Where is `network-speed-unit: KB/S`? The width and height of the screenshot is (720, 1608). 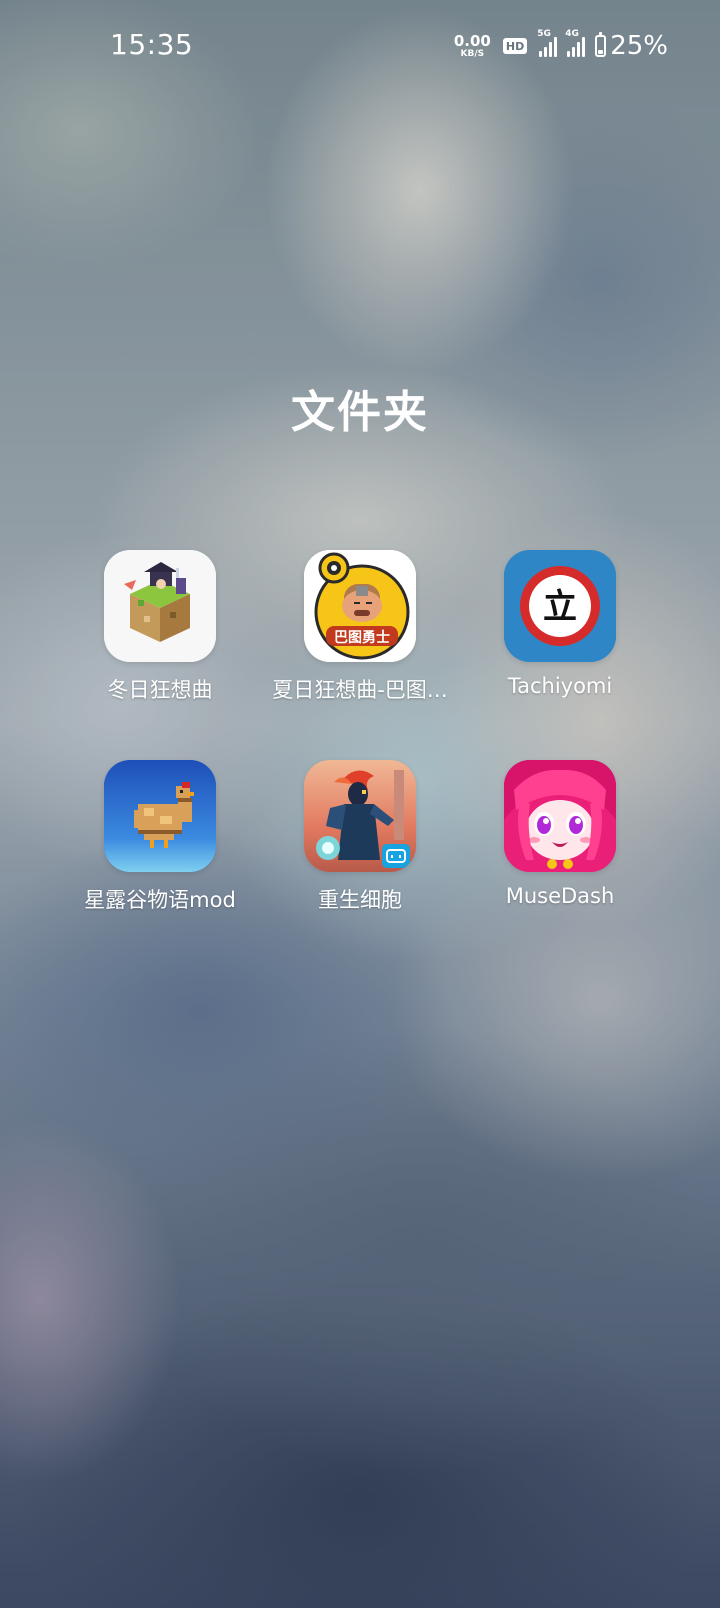
network-speed-unit: KB/S is located at coordinates (472, 53).